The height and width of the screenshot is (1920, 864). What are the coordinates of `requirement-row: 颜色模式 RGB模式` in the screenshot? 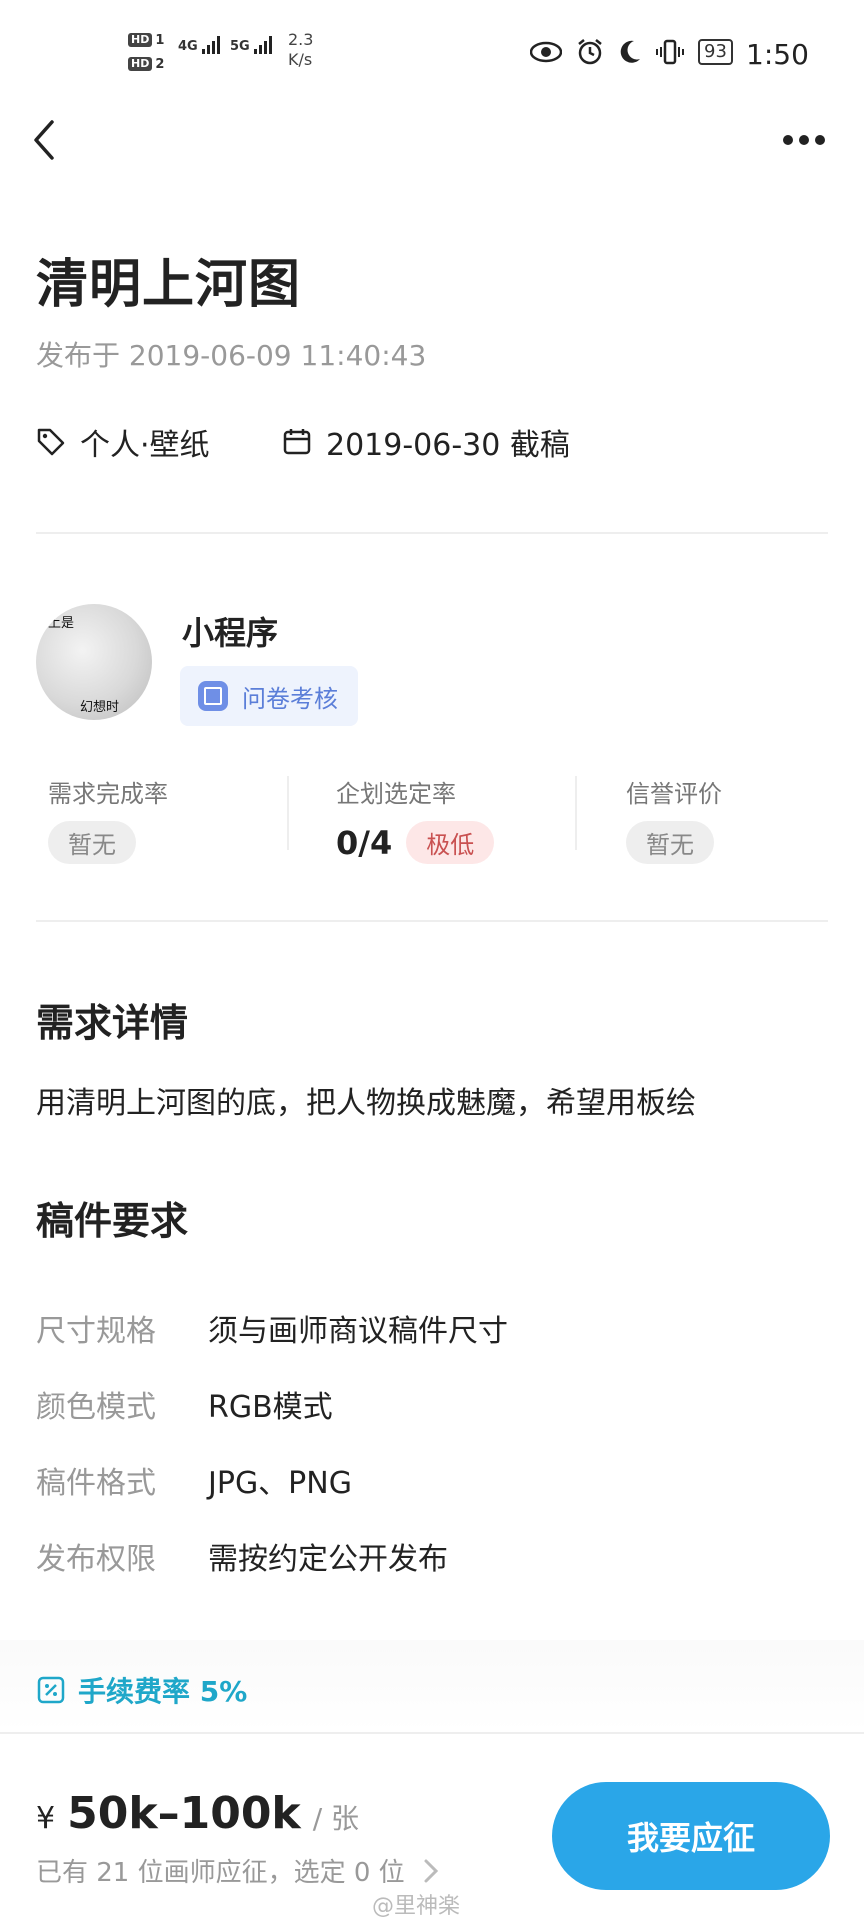 It's located at (184, 1404).